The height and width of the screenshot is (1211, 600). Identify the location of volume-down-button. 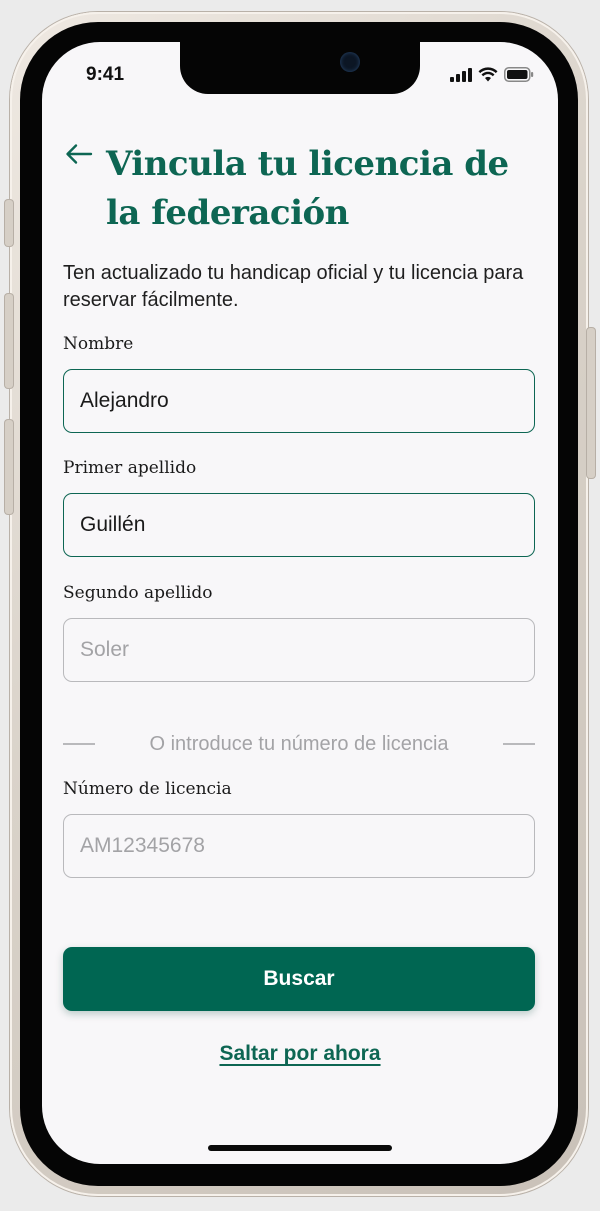
(9, 467).